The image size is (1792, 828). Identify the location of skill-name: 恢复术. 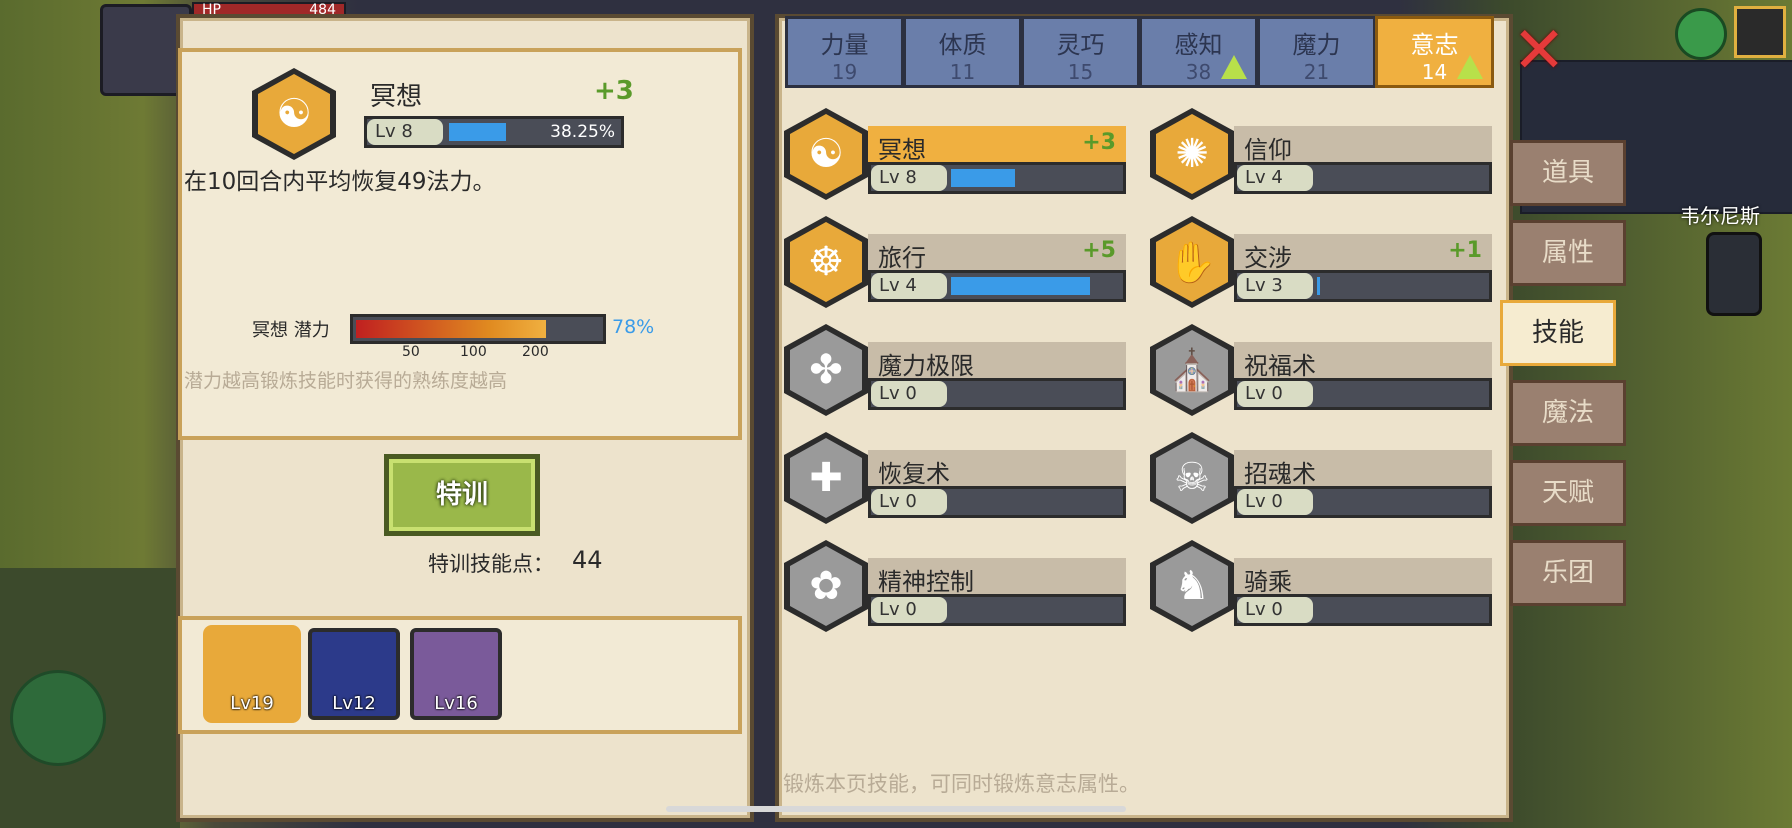
(914, 474).